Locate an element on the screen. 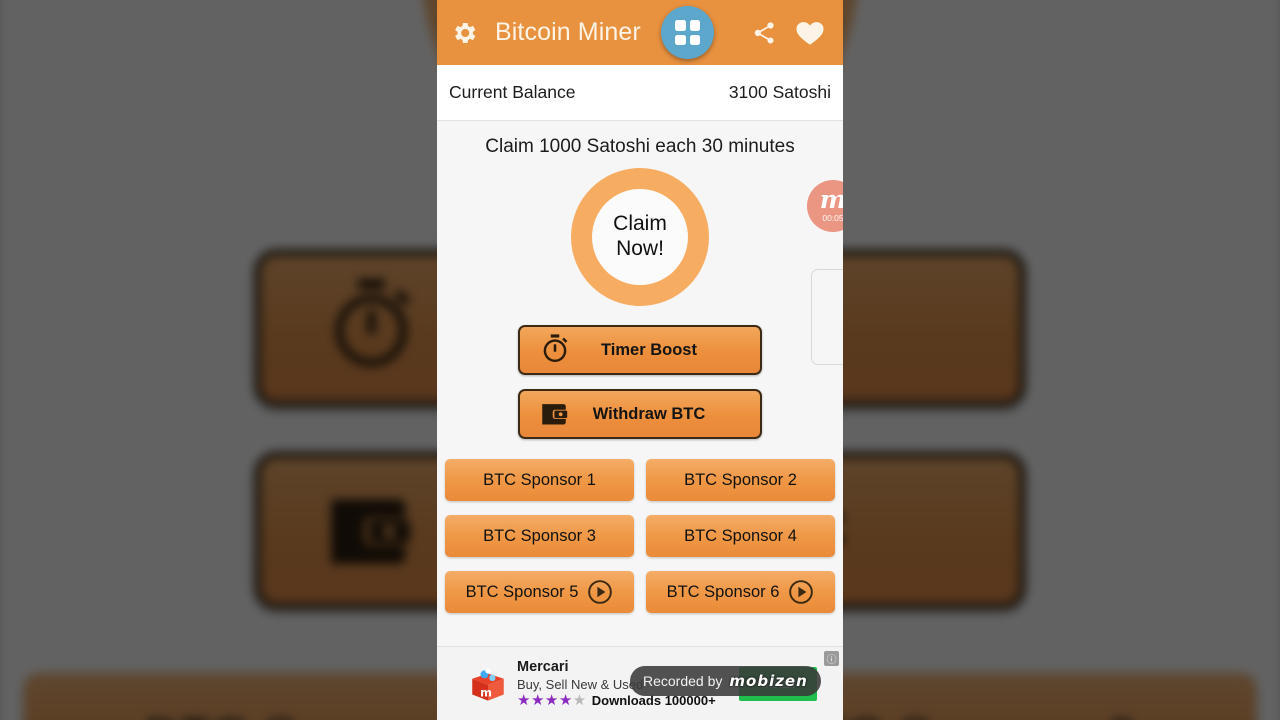  sponsor-label: BTC Sponsor 6 is located at coordinates (723, 591).